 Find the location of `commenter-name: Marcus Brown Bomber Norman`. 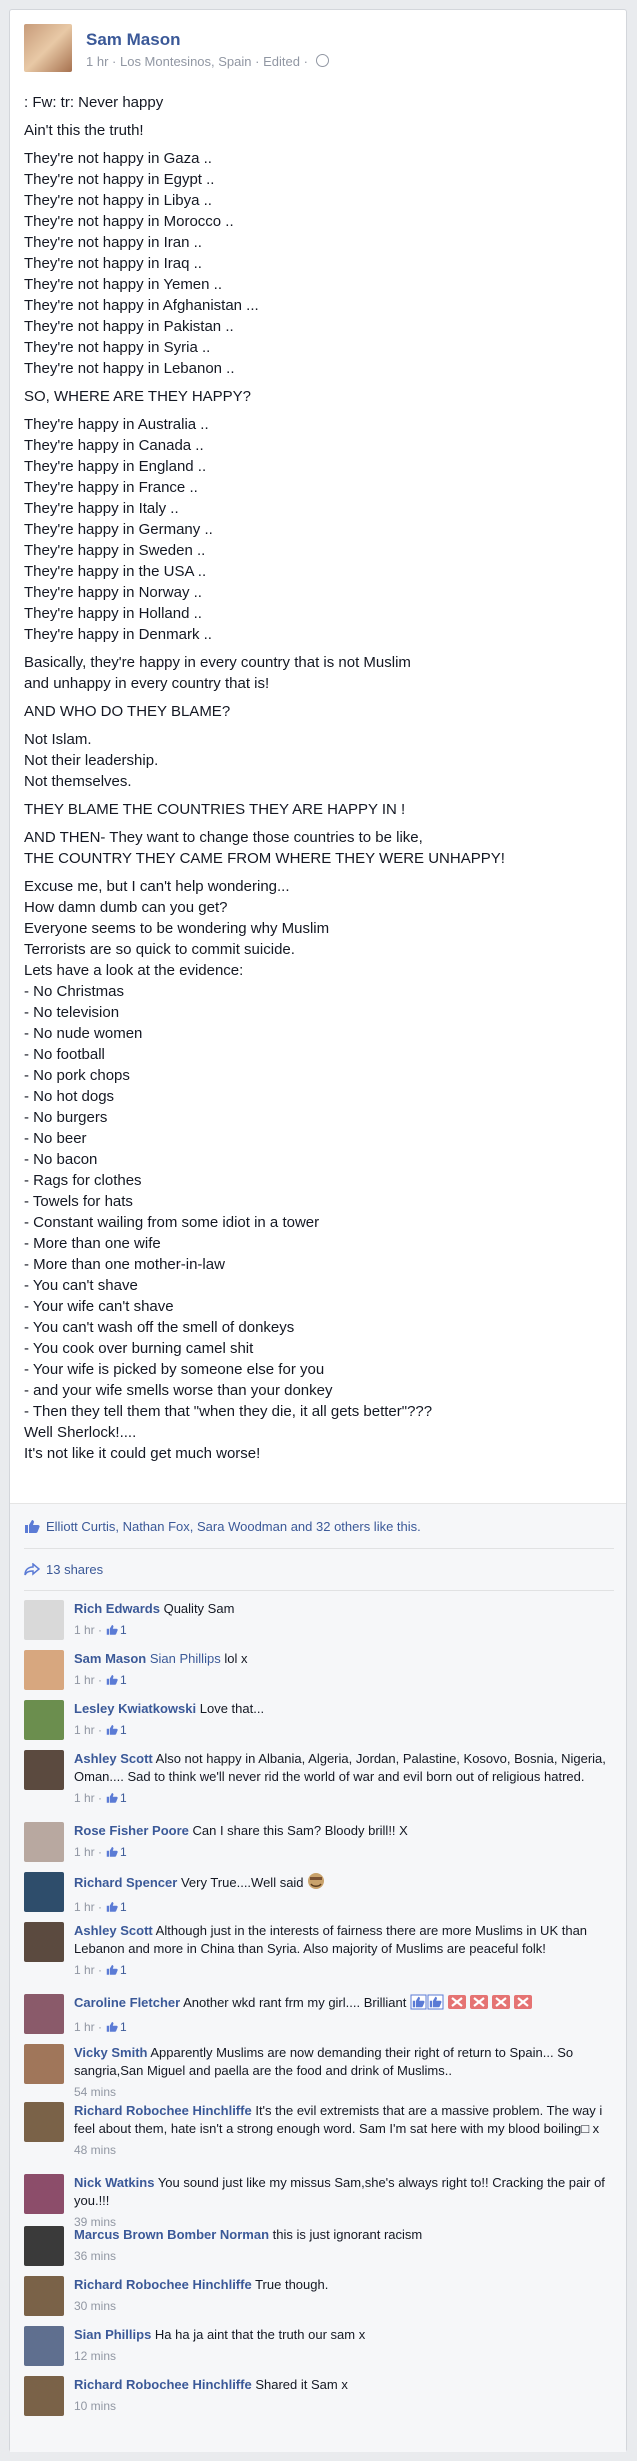

commenter-name: Marcus Brown Bomber Norman is located at coordinates (171, 2234).